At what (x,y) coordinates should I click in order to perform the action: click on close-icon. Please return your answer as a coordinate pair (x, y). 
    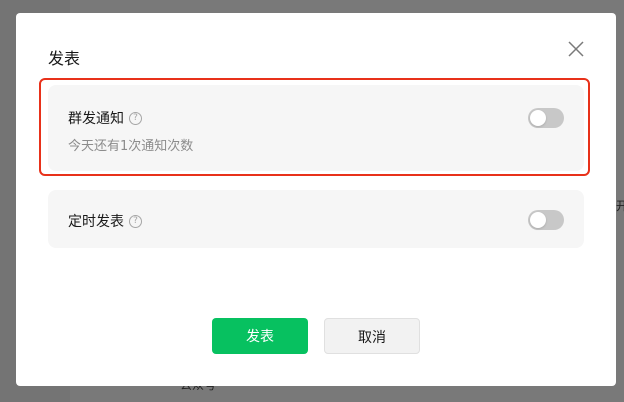
    Looking at the image, I should click on (576, 49).